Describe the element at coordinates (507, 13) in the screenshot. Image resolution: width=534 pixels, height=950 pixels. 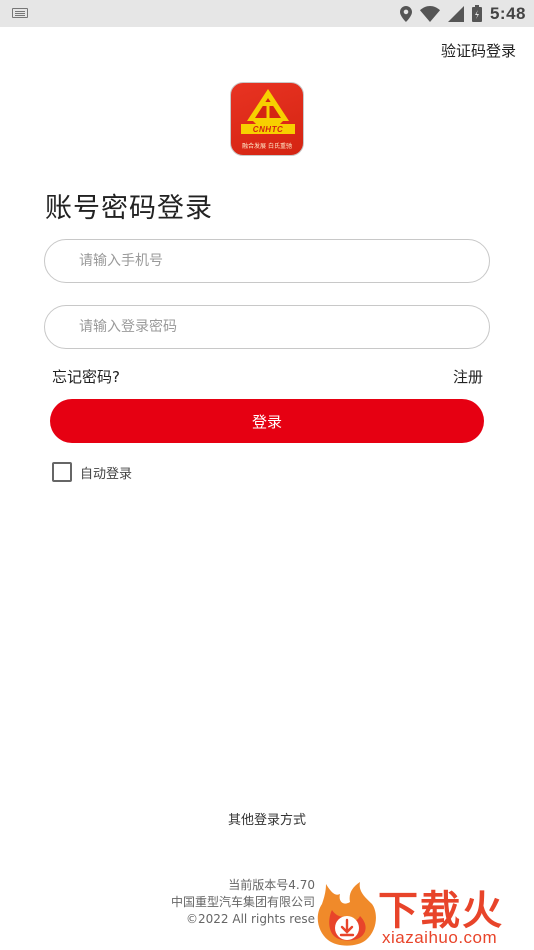
I see `status-time: 5:48` at that location.